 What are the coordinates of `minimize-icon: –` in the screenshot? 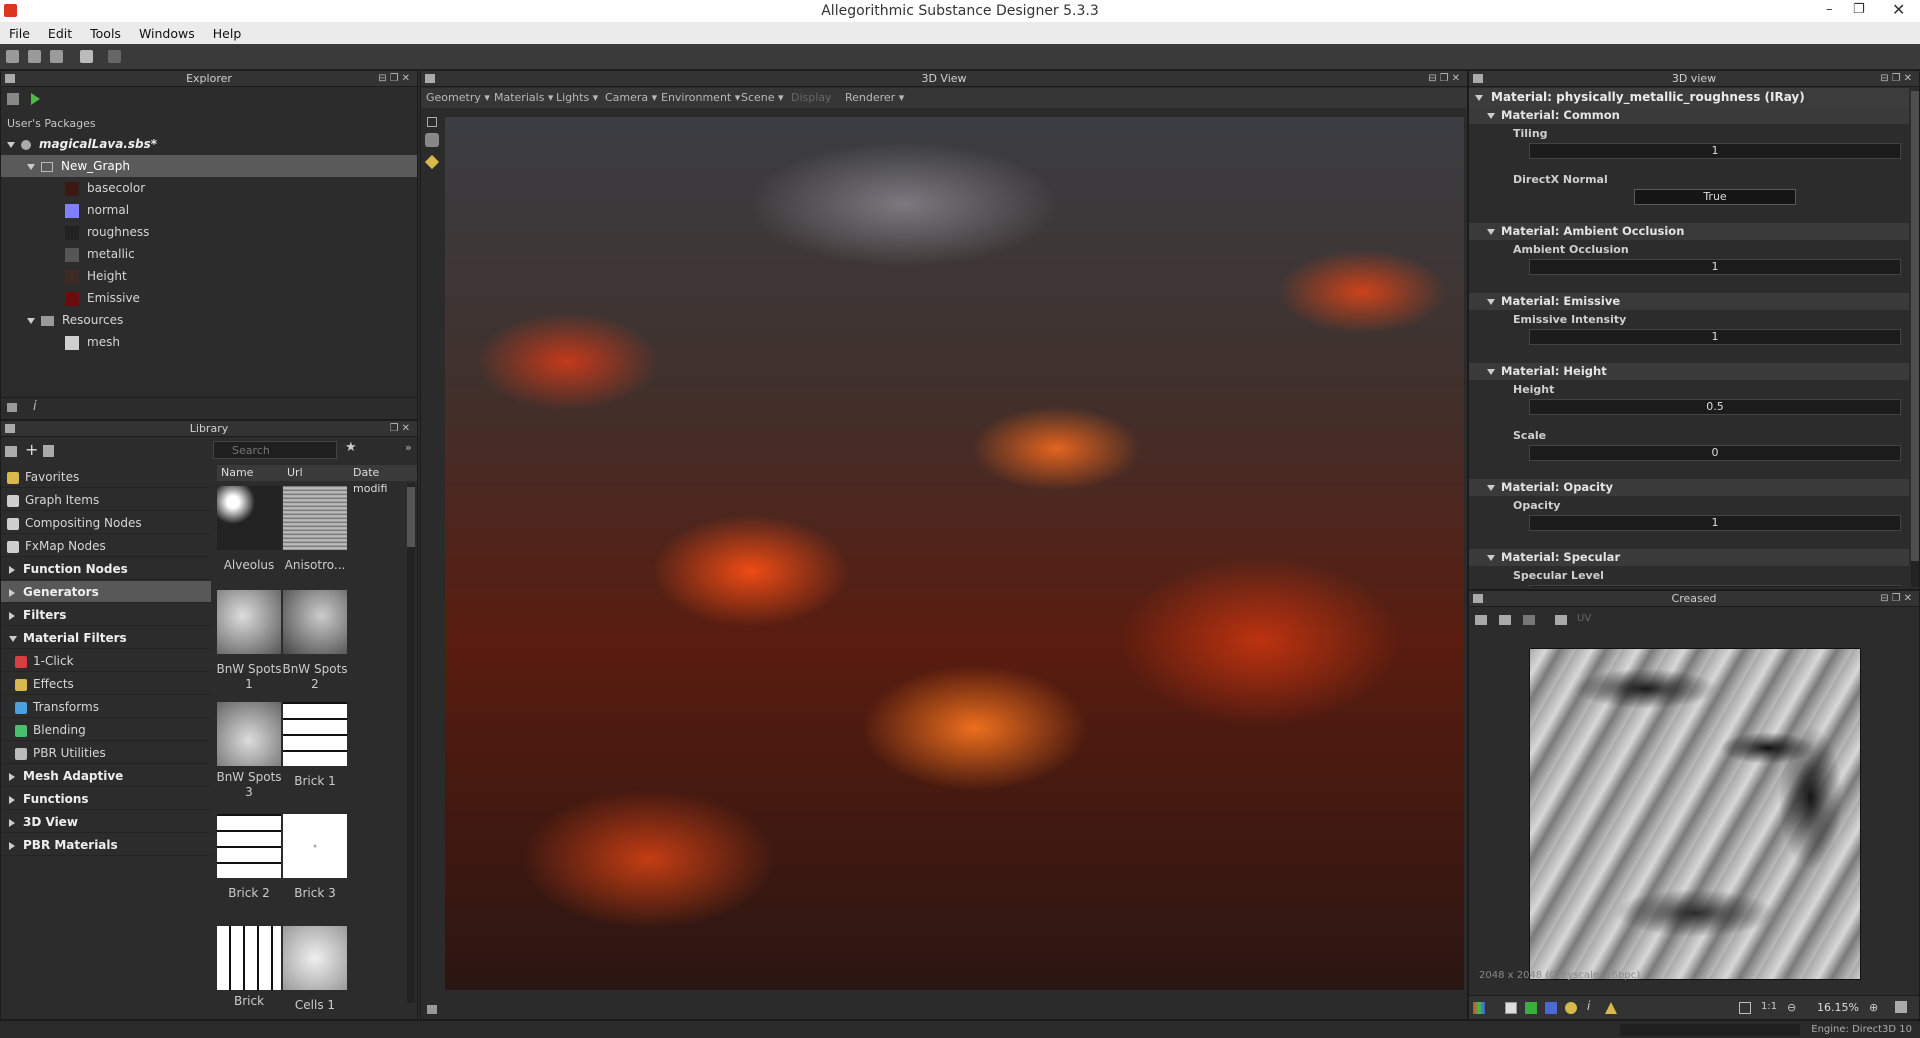 It's located at (1829, 9).